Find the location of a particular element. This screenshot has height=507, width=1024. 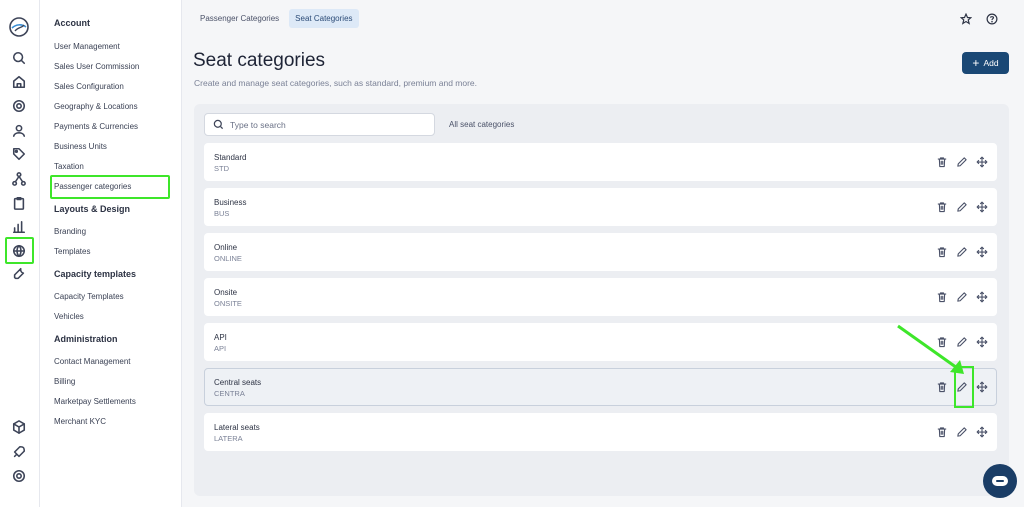

menu-item-payments-currencies: Payments & Currencies is located at coordinates (96, 126).